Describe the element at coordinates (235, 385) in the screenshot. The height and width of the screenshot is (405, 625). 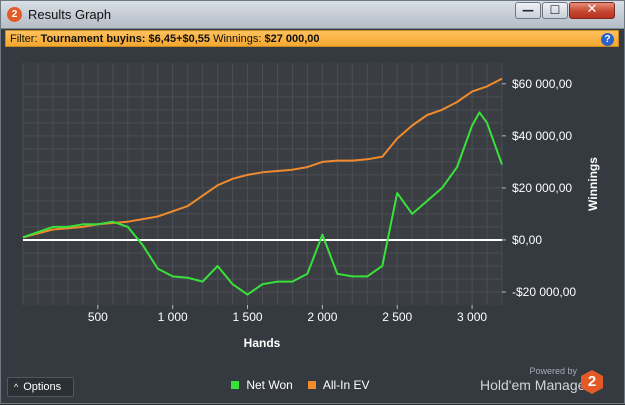
I see `legend-swatch-net-won` at that location.